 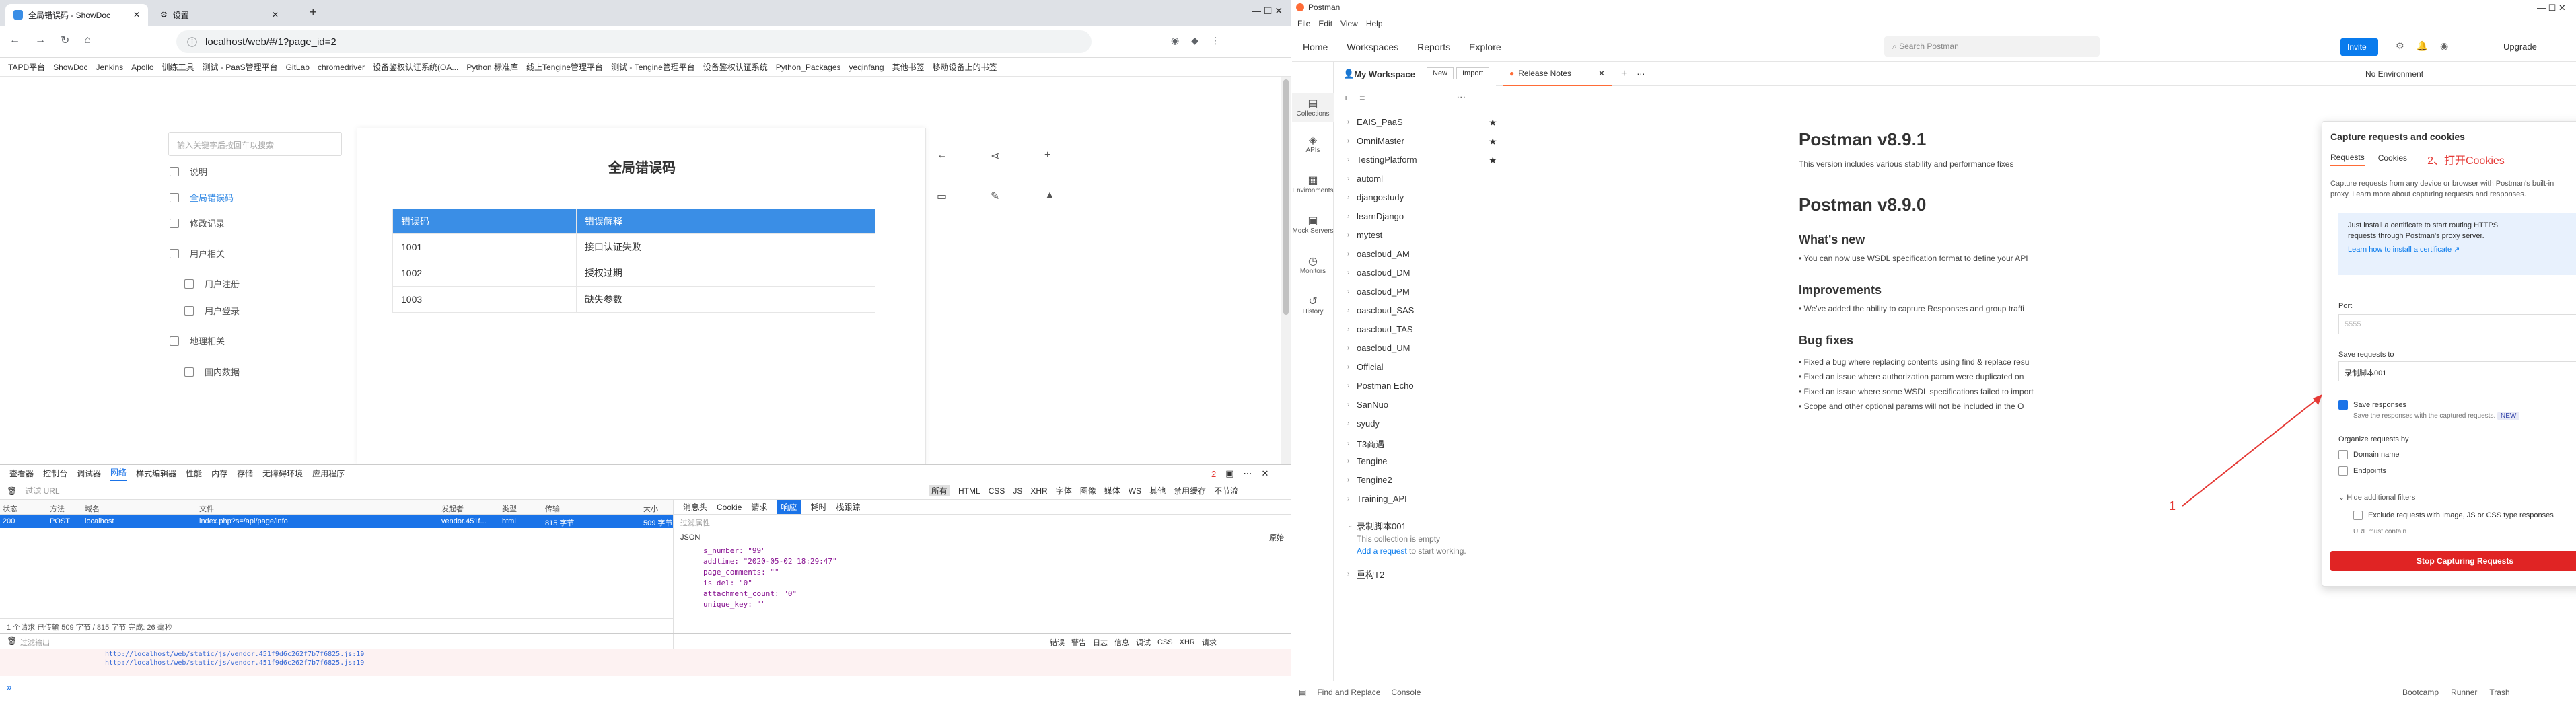 I want to click on network-option: 不节流, so click(x=1226, y=490).